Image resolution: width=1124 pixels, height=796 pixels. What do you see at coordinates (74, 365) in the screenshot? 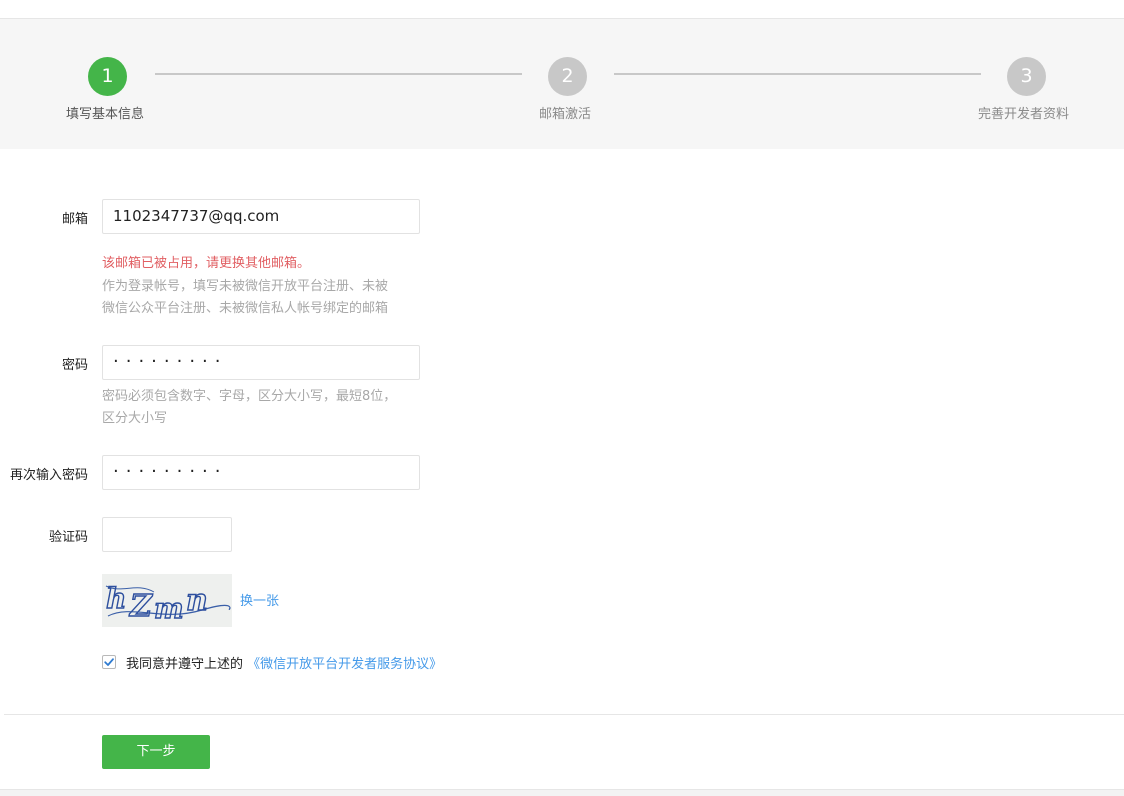
I see `password-label: 密码` at bounding box center [74, 365].